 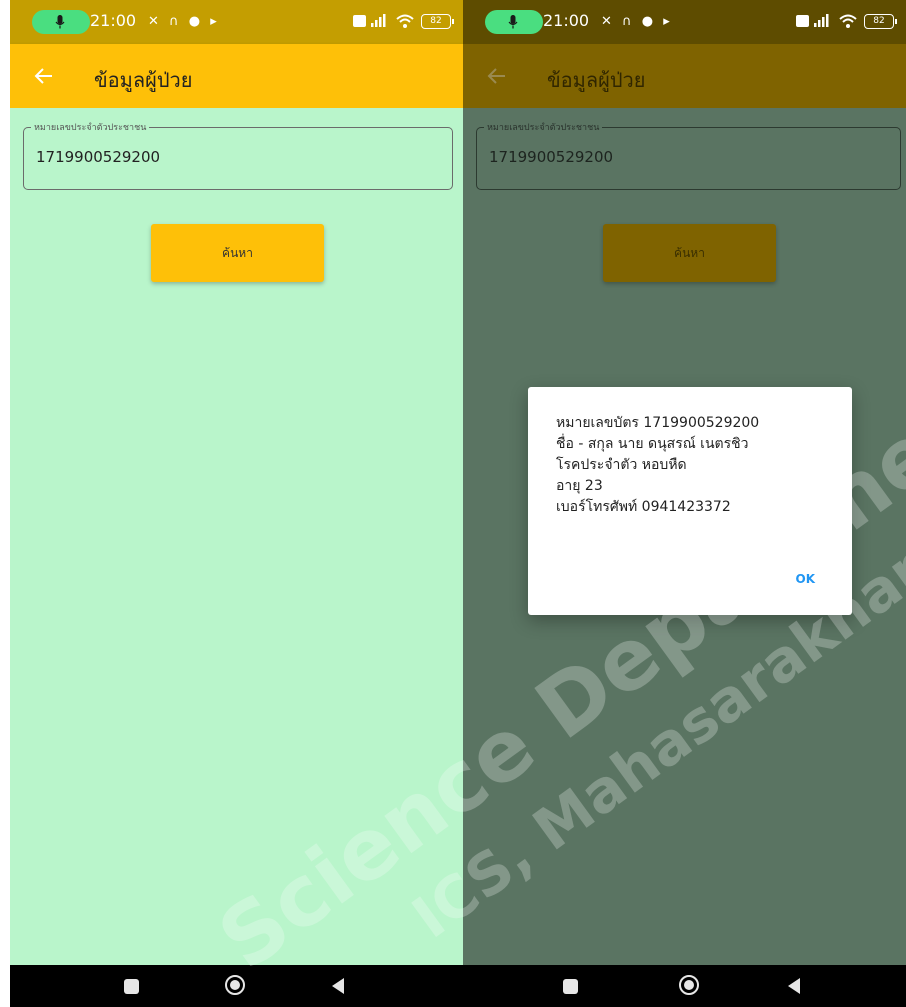 I want to click on ok-button: OK, so click(x=806, y=579).